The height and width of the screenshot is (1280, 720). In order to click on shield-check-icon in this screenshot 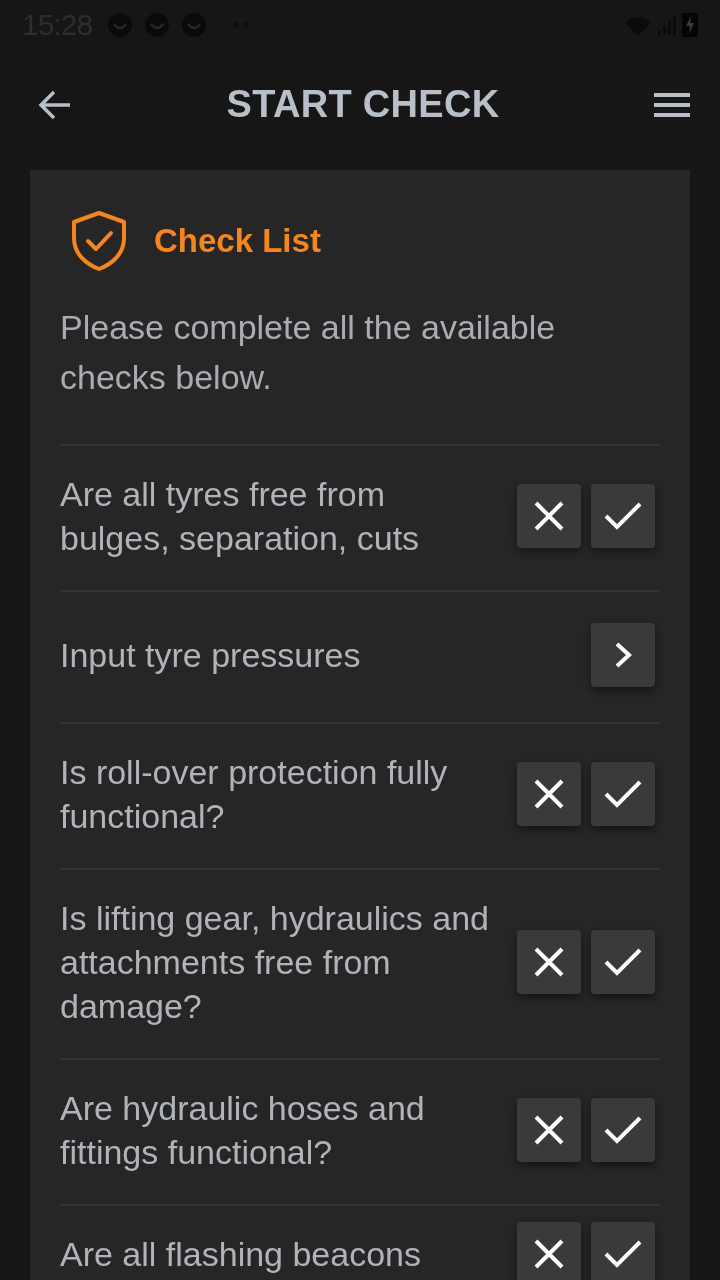, I will do `click(99, 241)`.